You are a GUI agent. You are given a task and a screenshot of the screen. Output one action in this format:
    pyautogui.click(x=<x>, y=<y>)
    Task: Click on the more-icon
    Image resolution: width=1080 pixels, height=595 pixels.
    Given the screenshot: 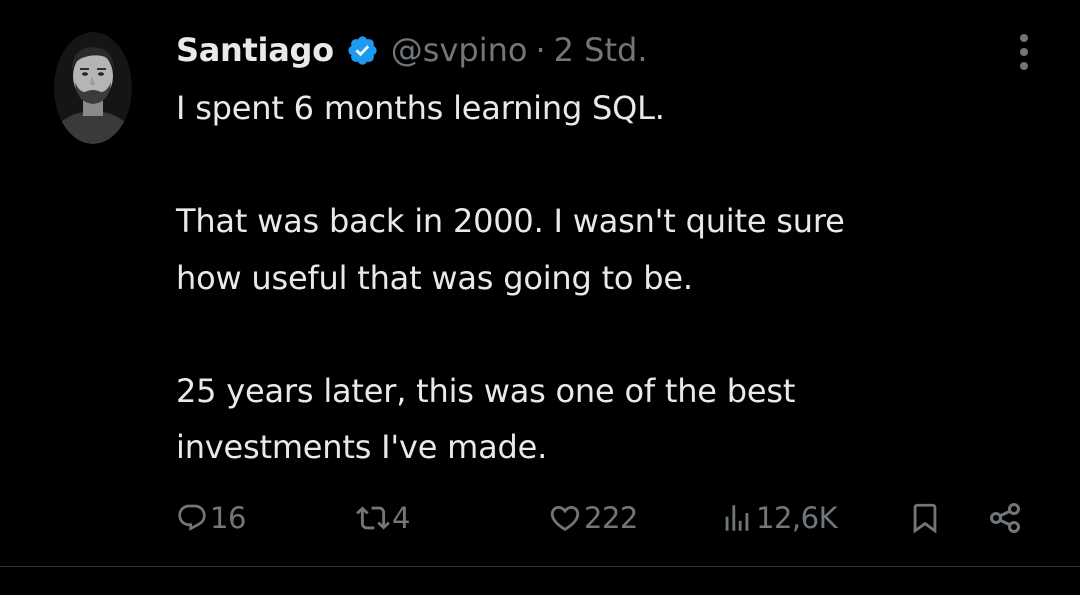 What is the action you would take?
    pyautogui.click(x=1024, y=52)
    